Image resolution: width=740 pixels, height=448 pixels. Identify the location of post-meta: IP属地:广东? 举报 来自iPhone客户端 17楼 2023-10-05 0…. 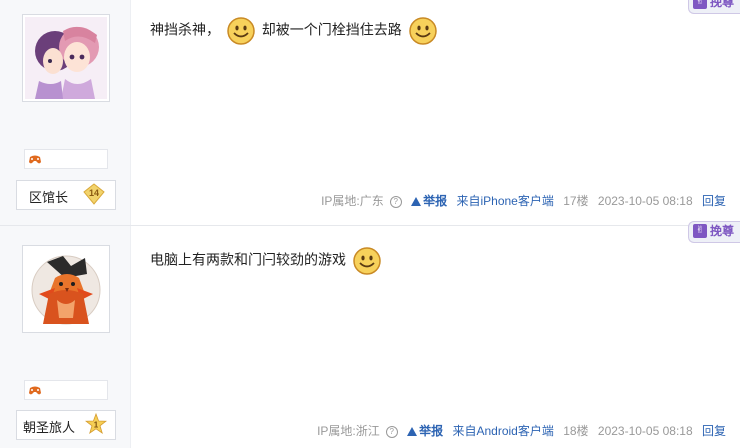
(520, 200).